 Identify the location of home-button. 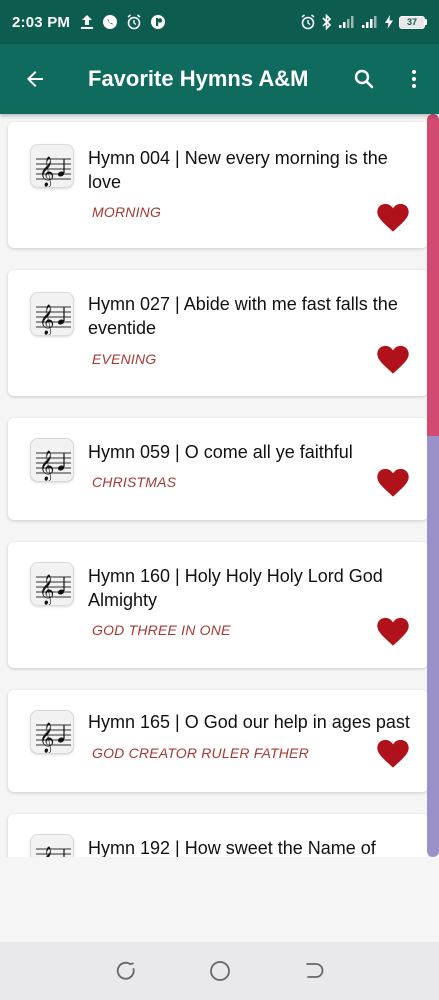
(220, 971).